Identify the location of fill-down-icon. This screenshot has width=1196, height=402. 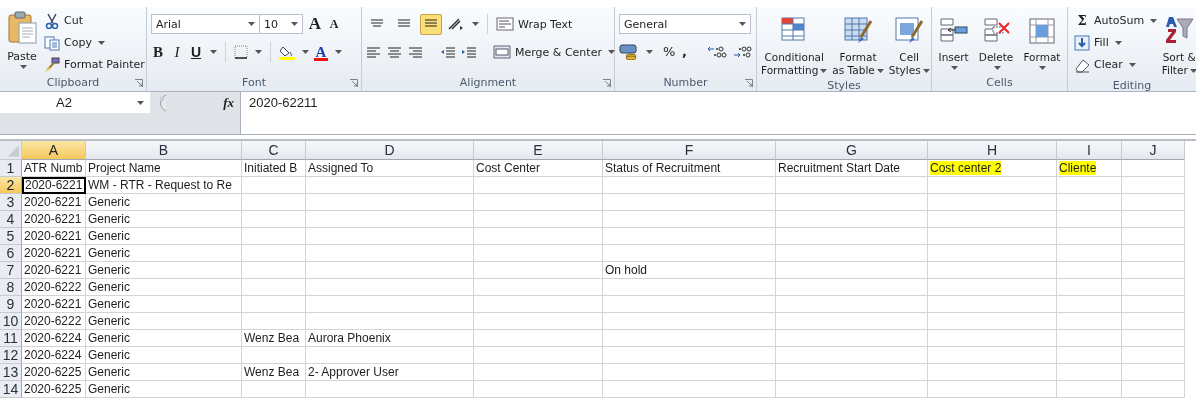
(1082, 42).